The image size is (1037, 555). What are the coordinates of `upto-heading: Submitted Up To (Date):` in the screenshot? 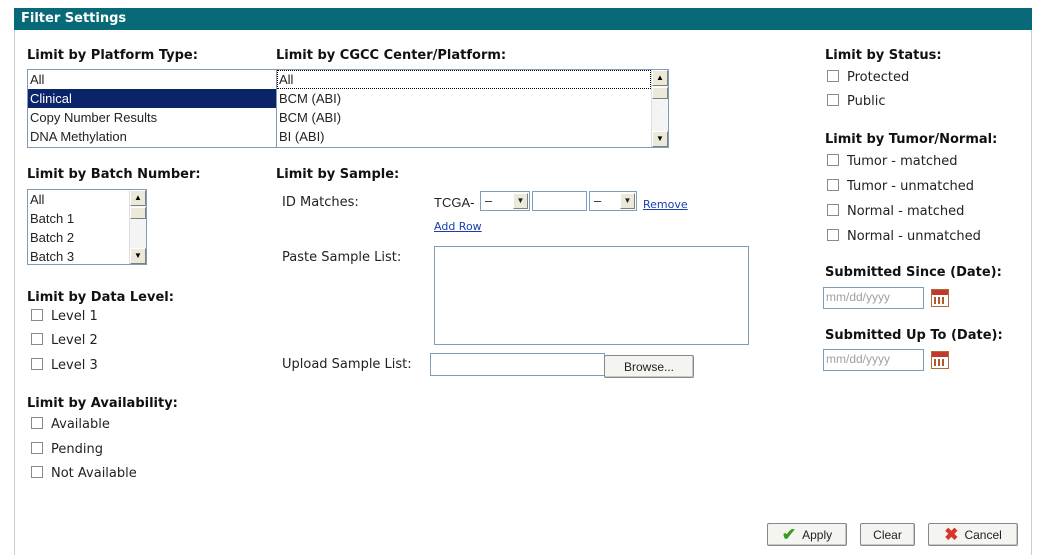 It's located at (914, 335).